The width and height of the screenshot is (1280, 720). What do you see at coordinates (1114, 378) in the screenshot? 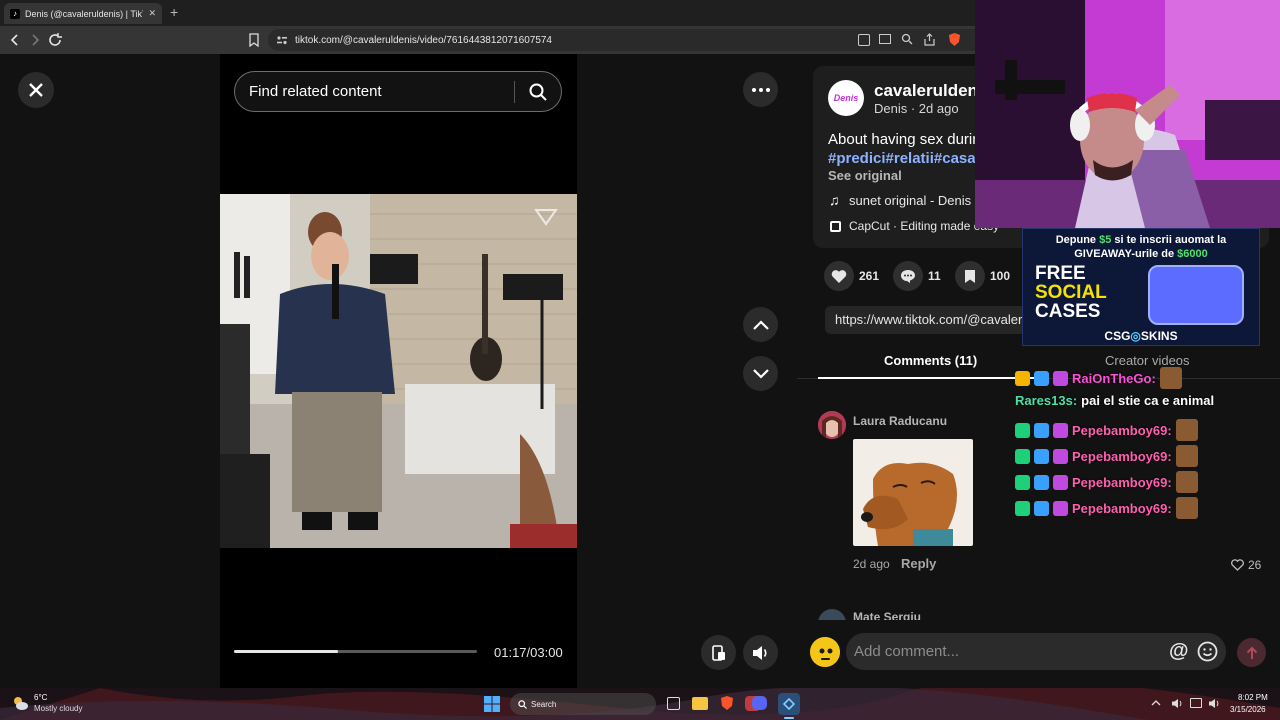
I see `chat-username: RaiOnTheGo:` at bounding box center [1114, 378].